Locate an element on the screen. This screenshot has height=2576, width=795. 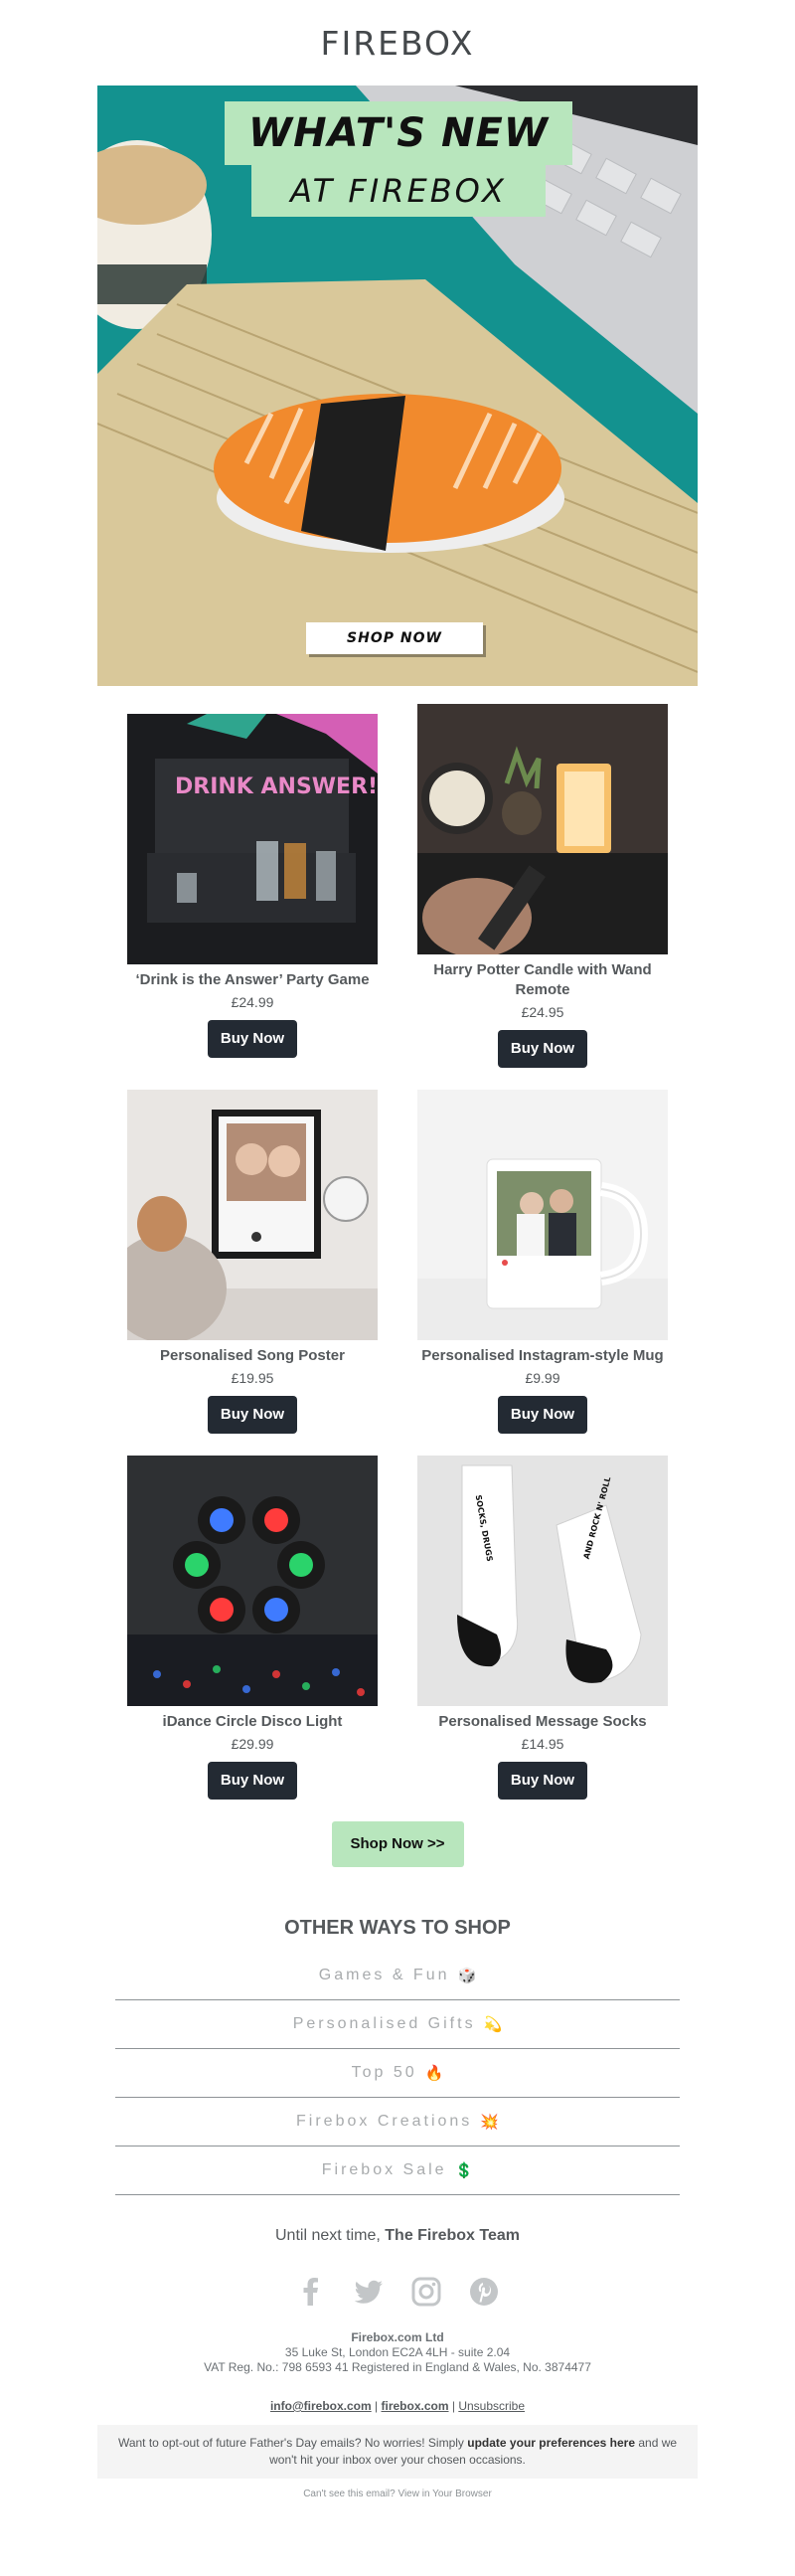
product-price: £9.99 is located at coordinates (543, 1378).